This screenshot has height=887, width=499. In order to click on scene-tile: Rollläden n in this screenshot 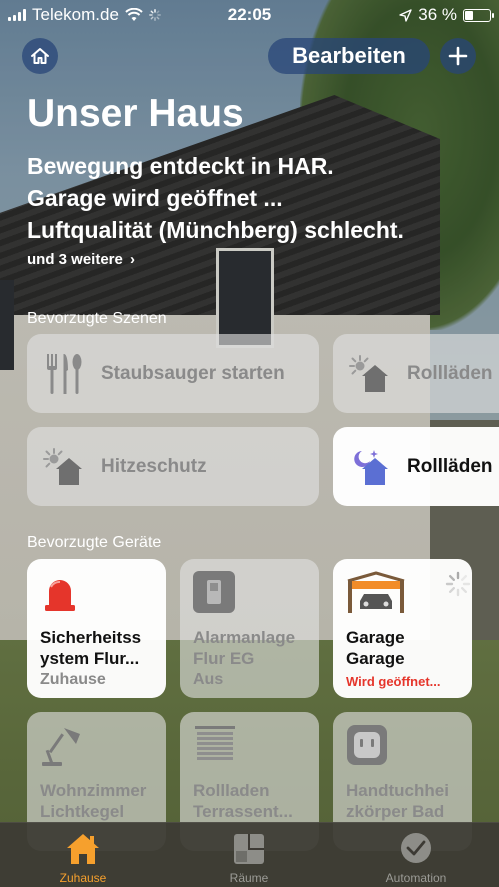, I will do `click(416, 466)`.